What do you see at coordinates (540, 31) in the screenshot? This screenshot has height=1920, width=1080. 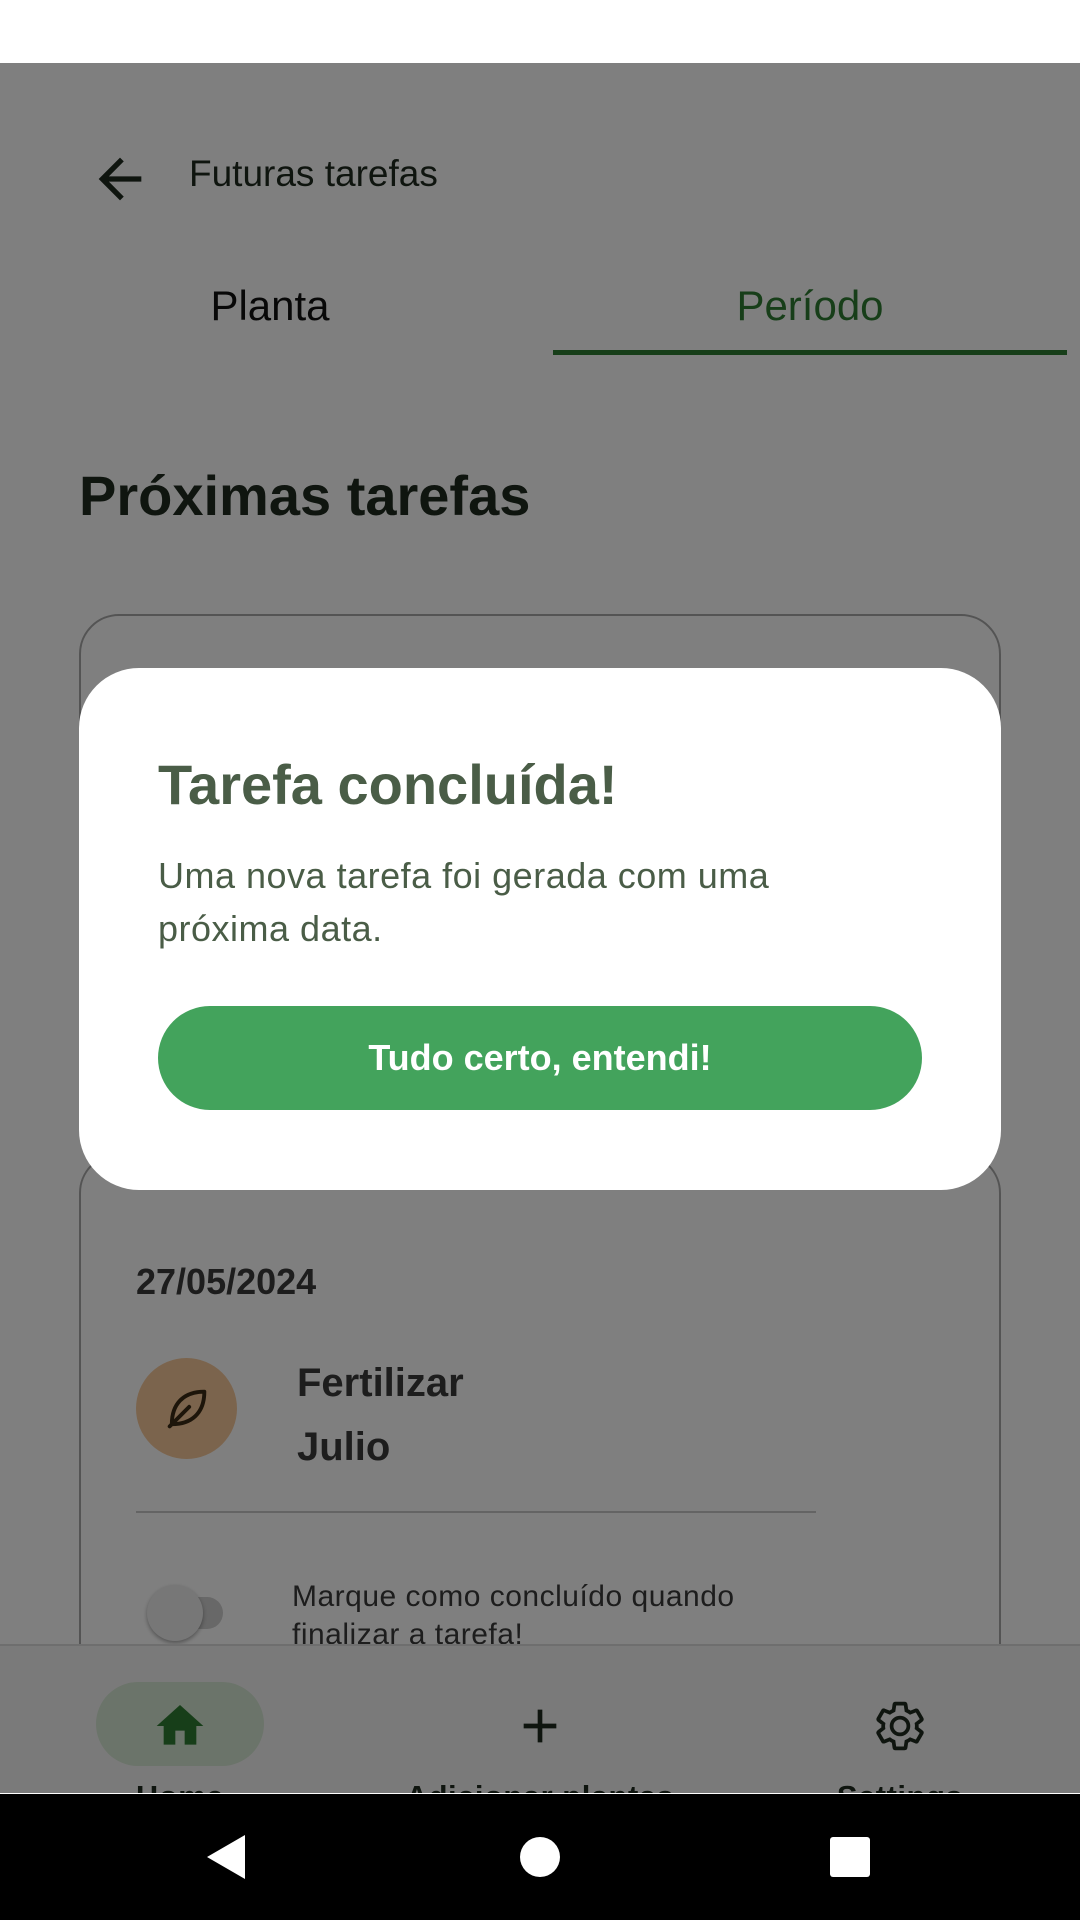 I see `status-bar` at bounding box center [540, 31].